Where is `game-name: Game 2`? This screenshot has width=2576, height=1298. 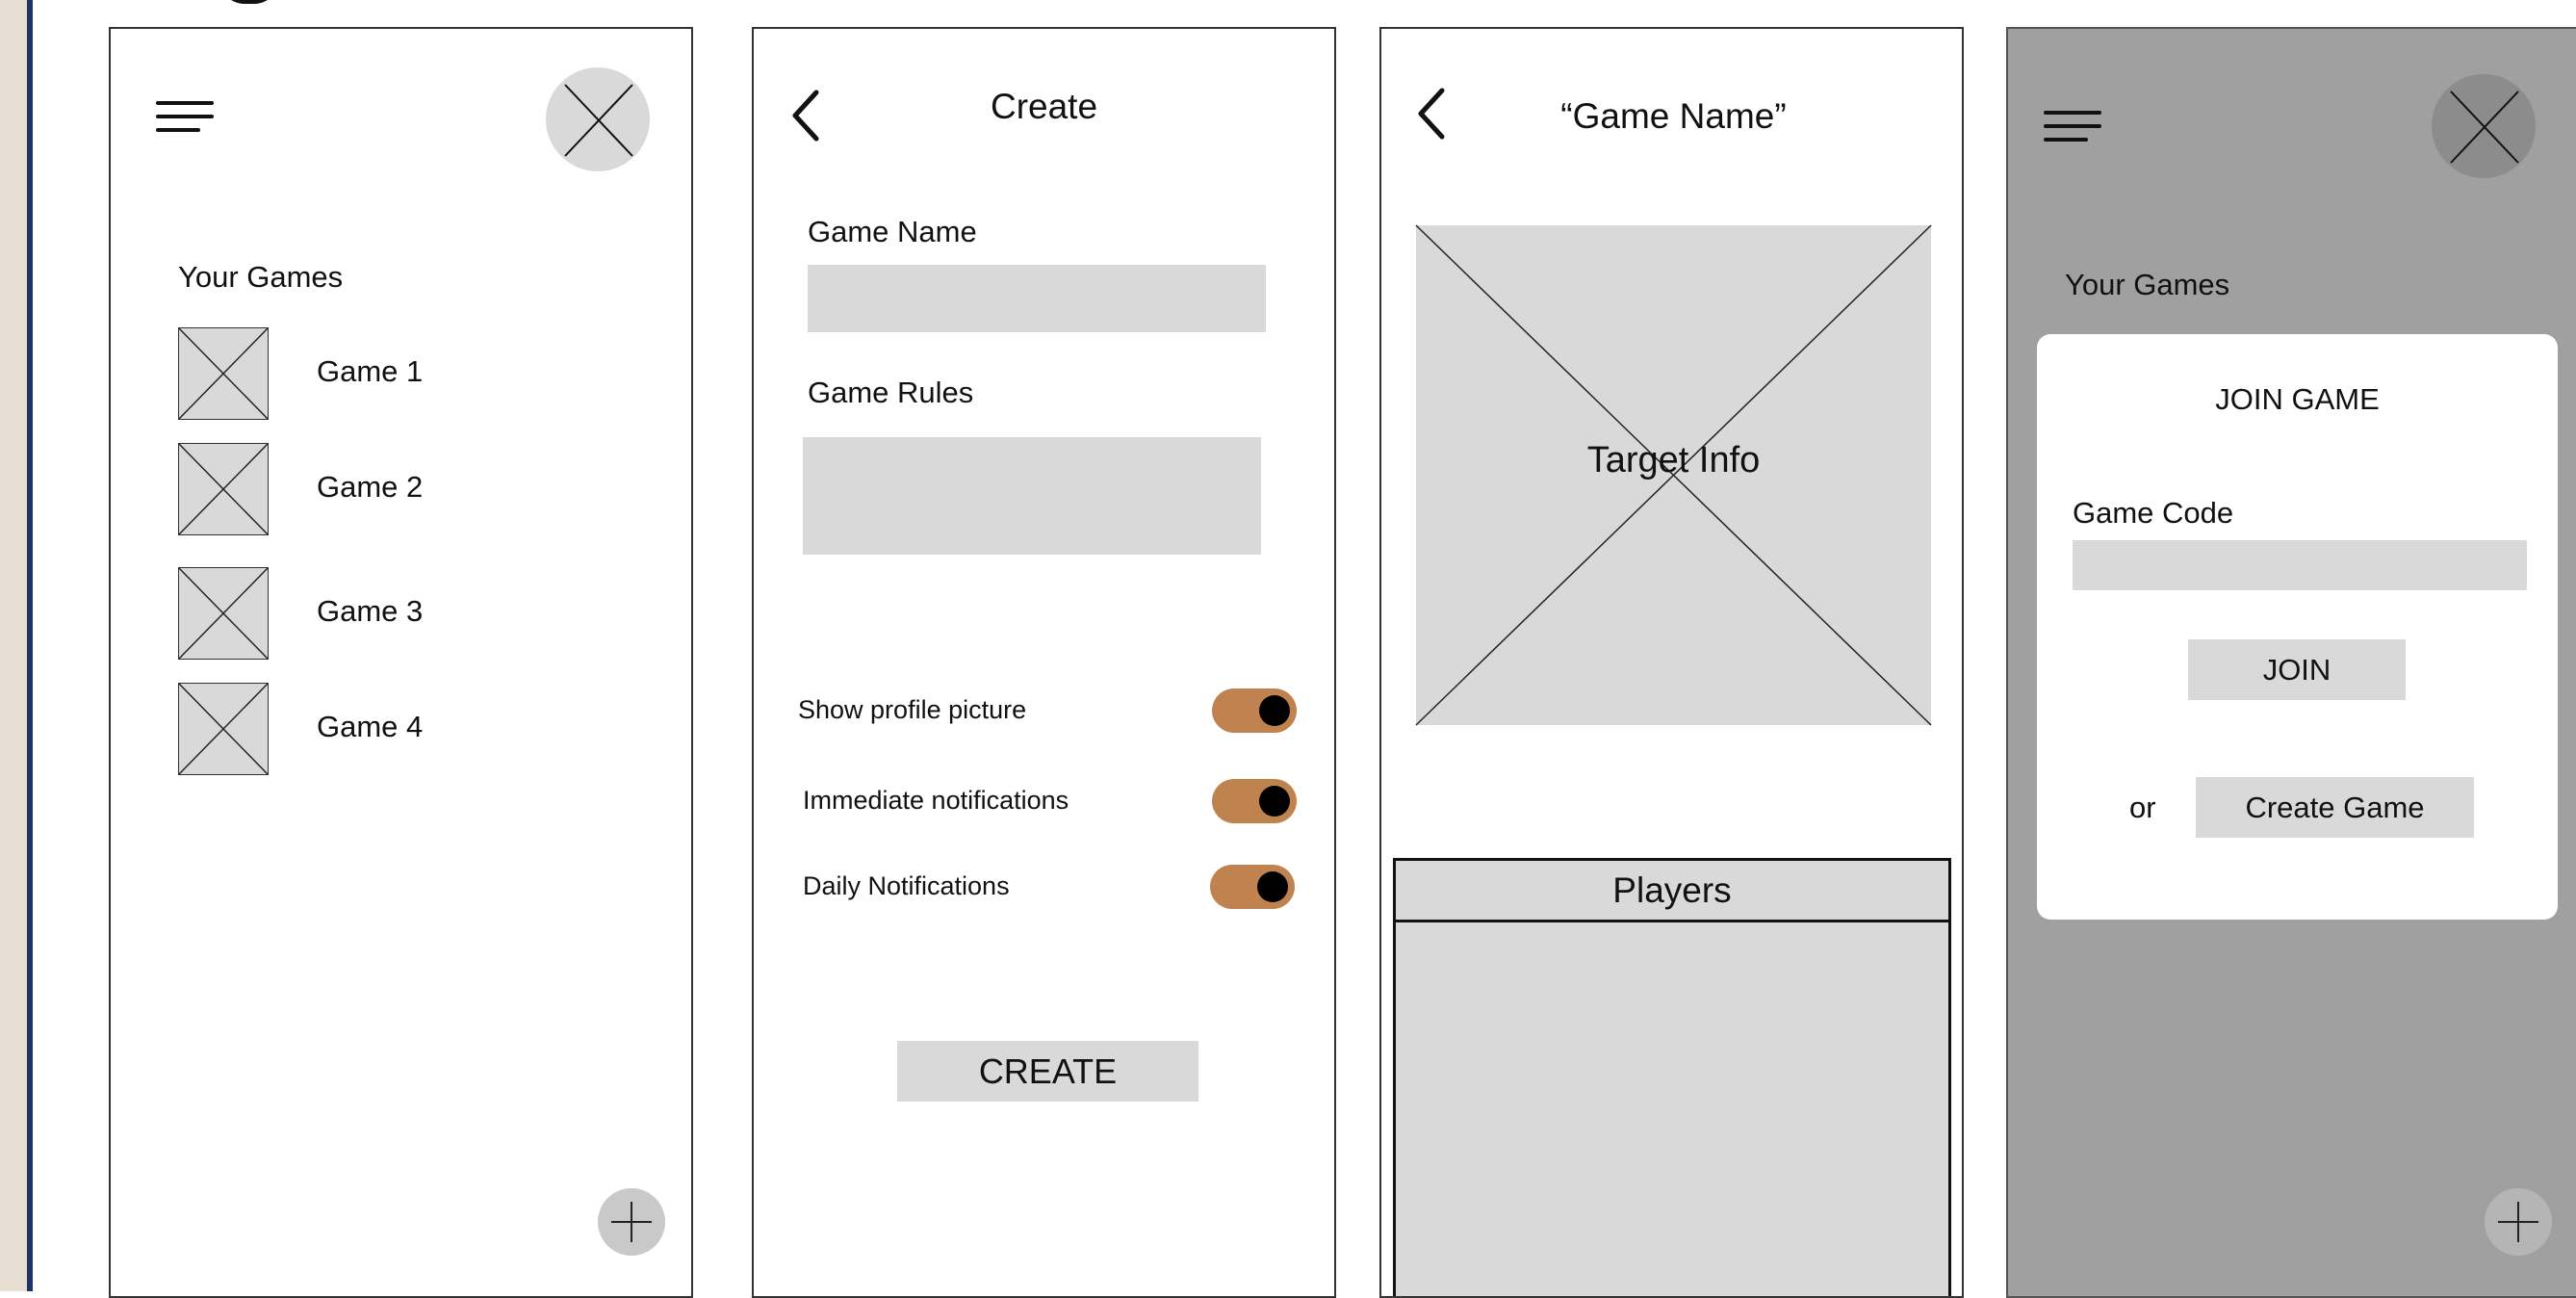 game-name: Game 2 is located at coordinates (370, 487).